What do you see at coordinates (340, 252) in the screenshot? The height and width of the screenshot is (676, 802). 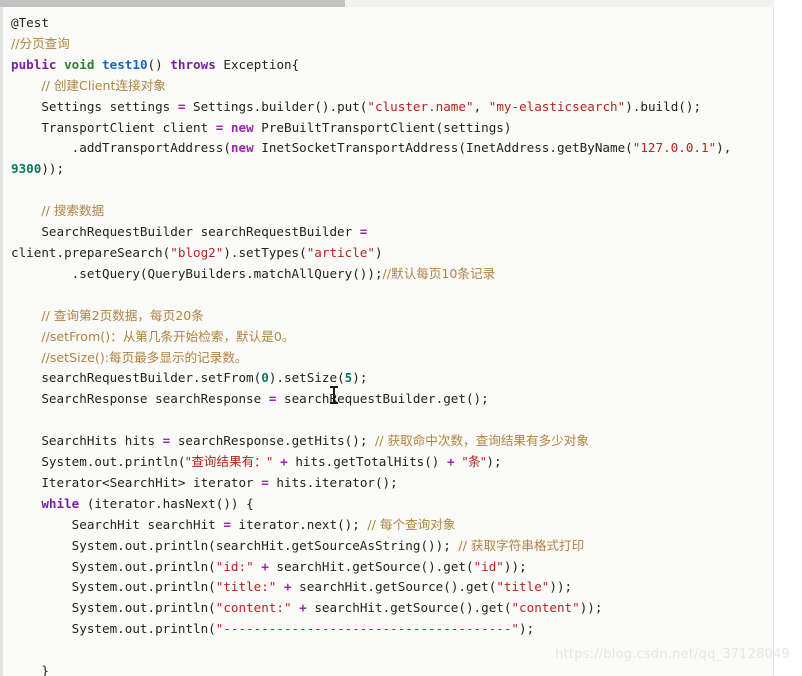 I see `string-article: "article"` at bounding box center [340, 252].